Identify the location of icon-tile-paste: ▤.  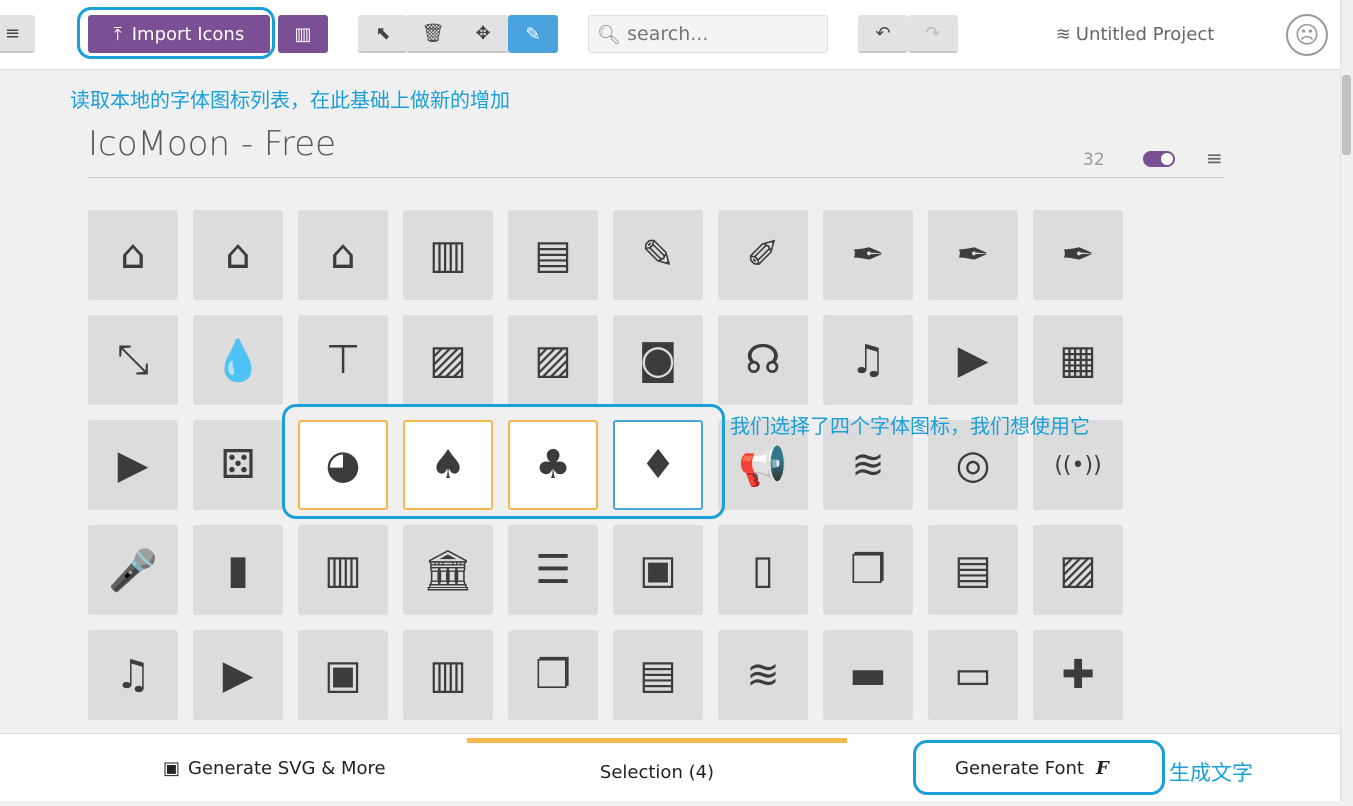
(658, 675).